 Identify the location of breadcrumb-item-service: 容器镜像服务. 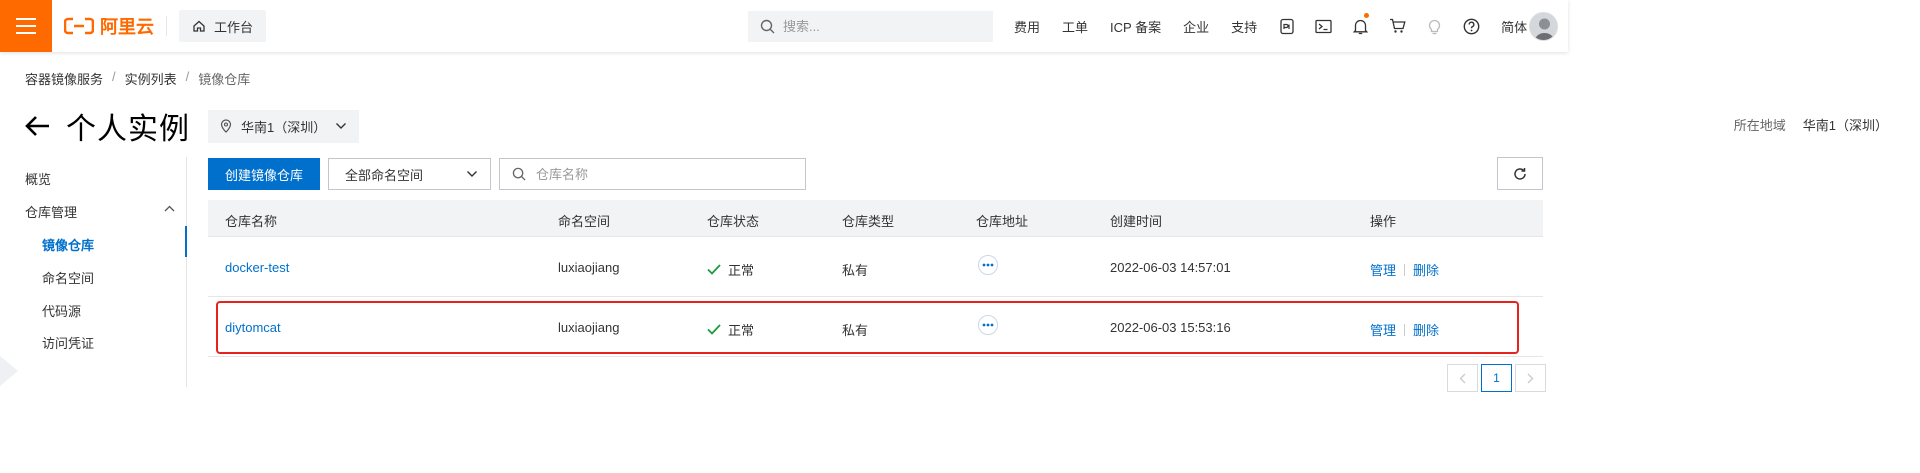
(64, 78).